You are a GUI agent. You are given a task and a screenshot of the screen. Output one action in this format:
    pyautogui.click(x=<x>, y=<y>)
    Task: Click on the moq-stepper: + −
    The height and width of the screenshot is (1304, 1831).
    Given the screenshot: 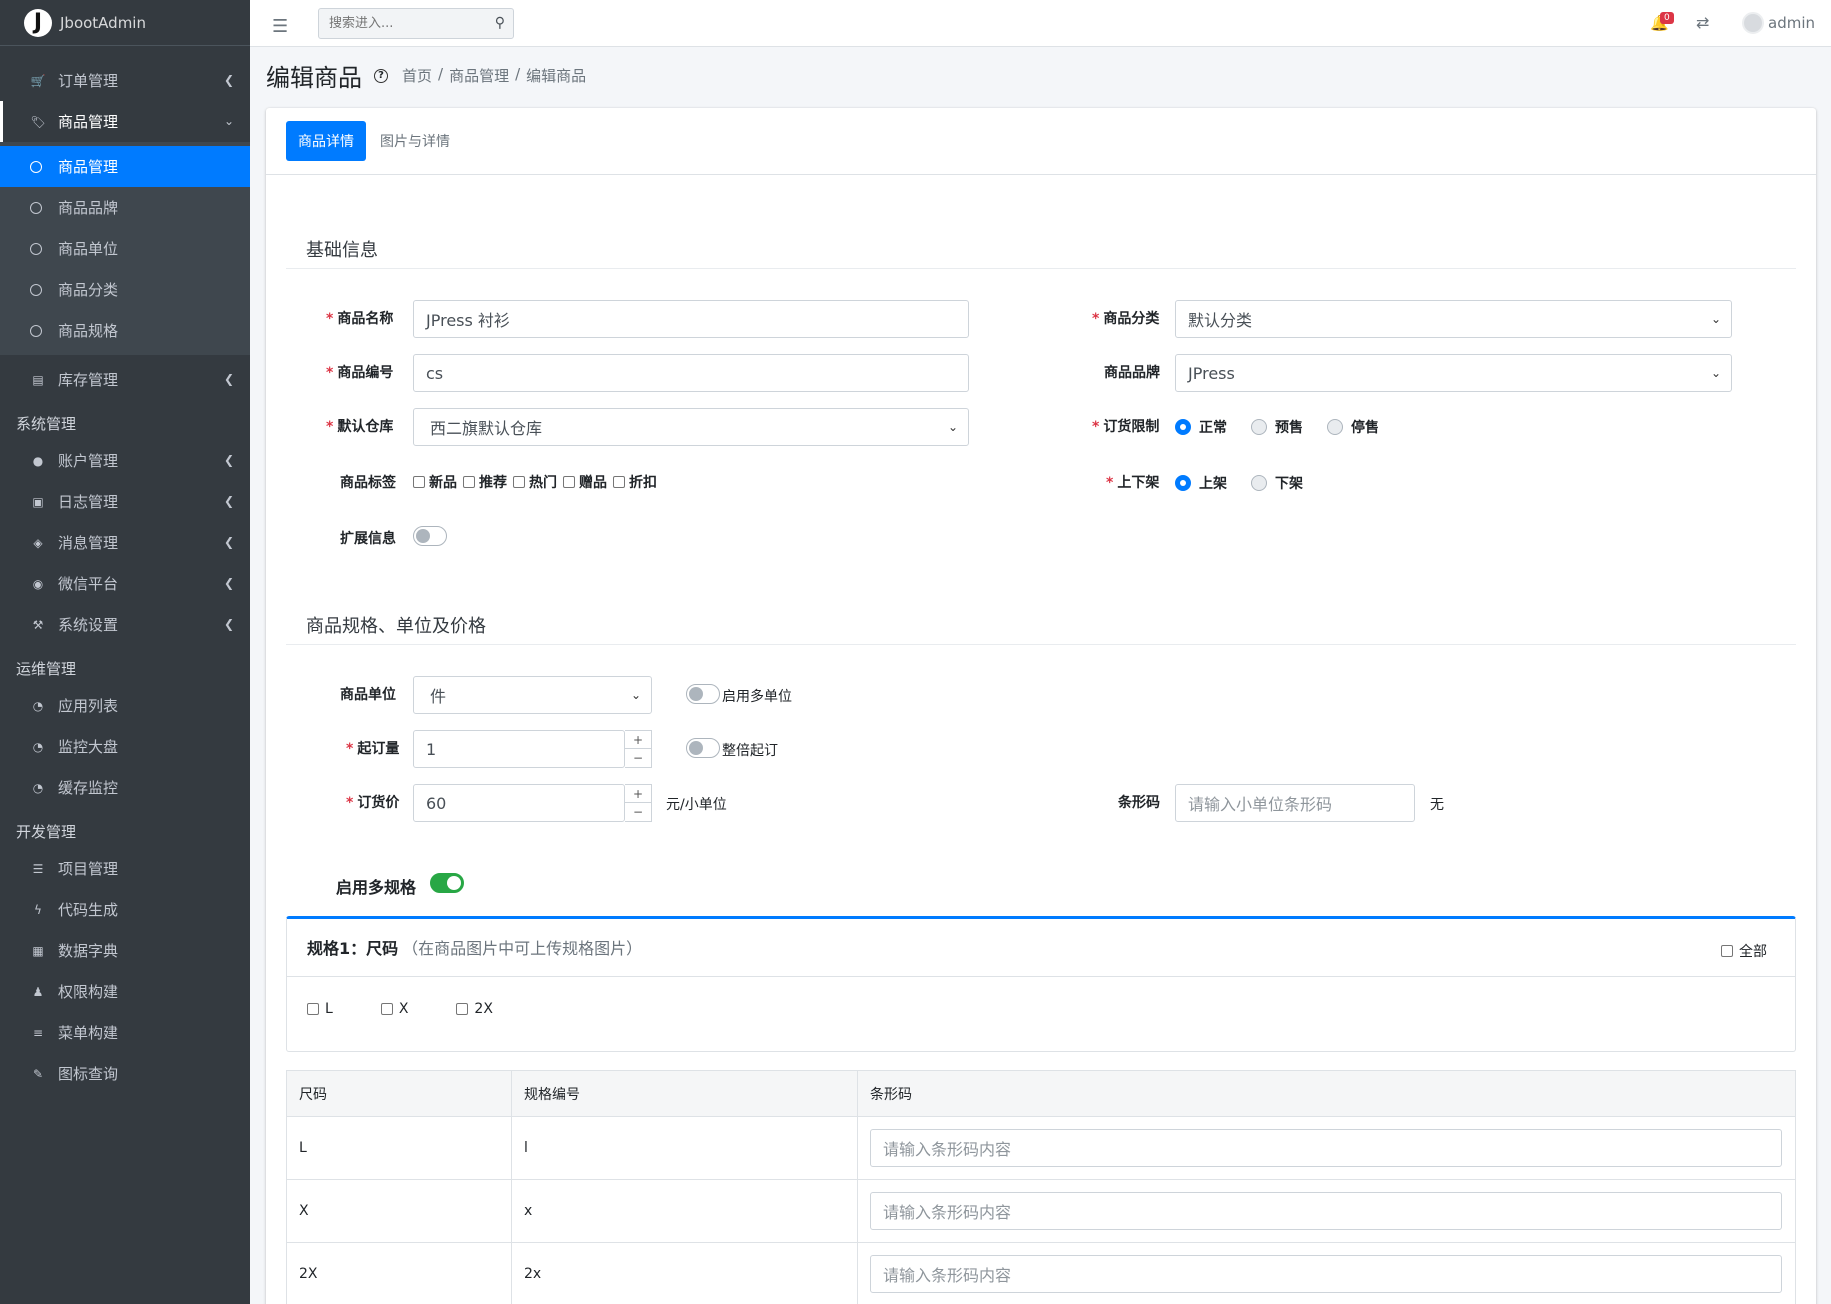 What is the action you would take?
    pyautogui.click(x=638, y=749)
    